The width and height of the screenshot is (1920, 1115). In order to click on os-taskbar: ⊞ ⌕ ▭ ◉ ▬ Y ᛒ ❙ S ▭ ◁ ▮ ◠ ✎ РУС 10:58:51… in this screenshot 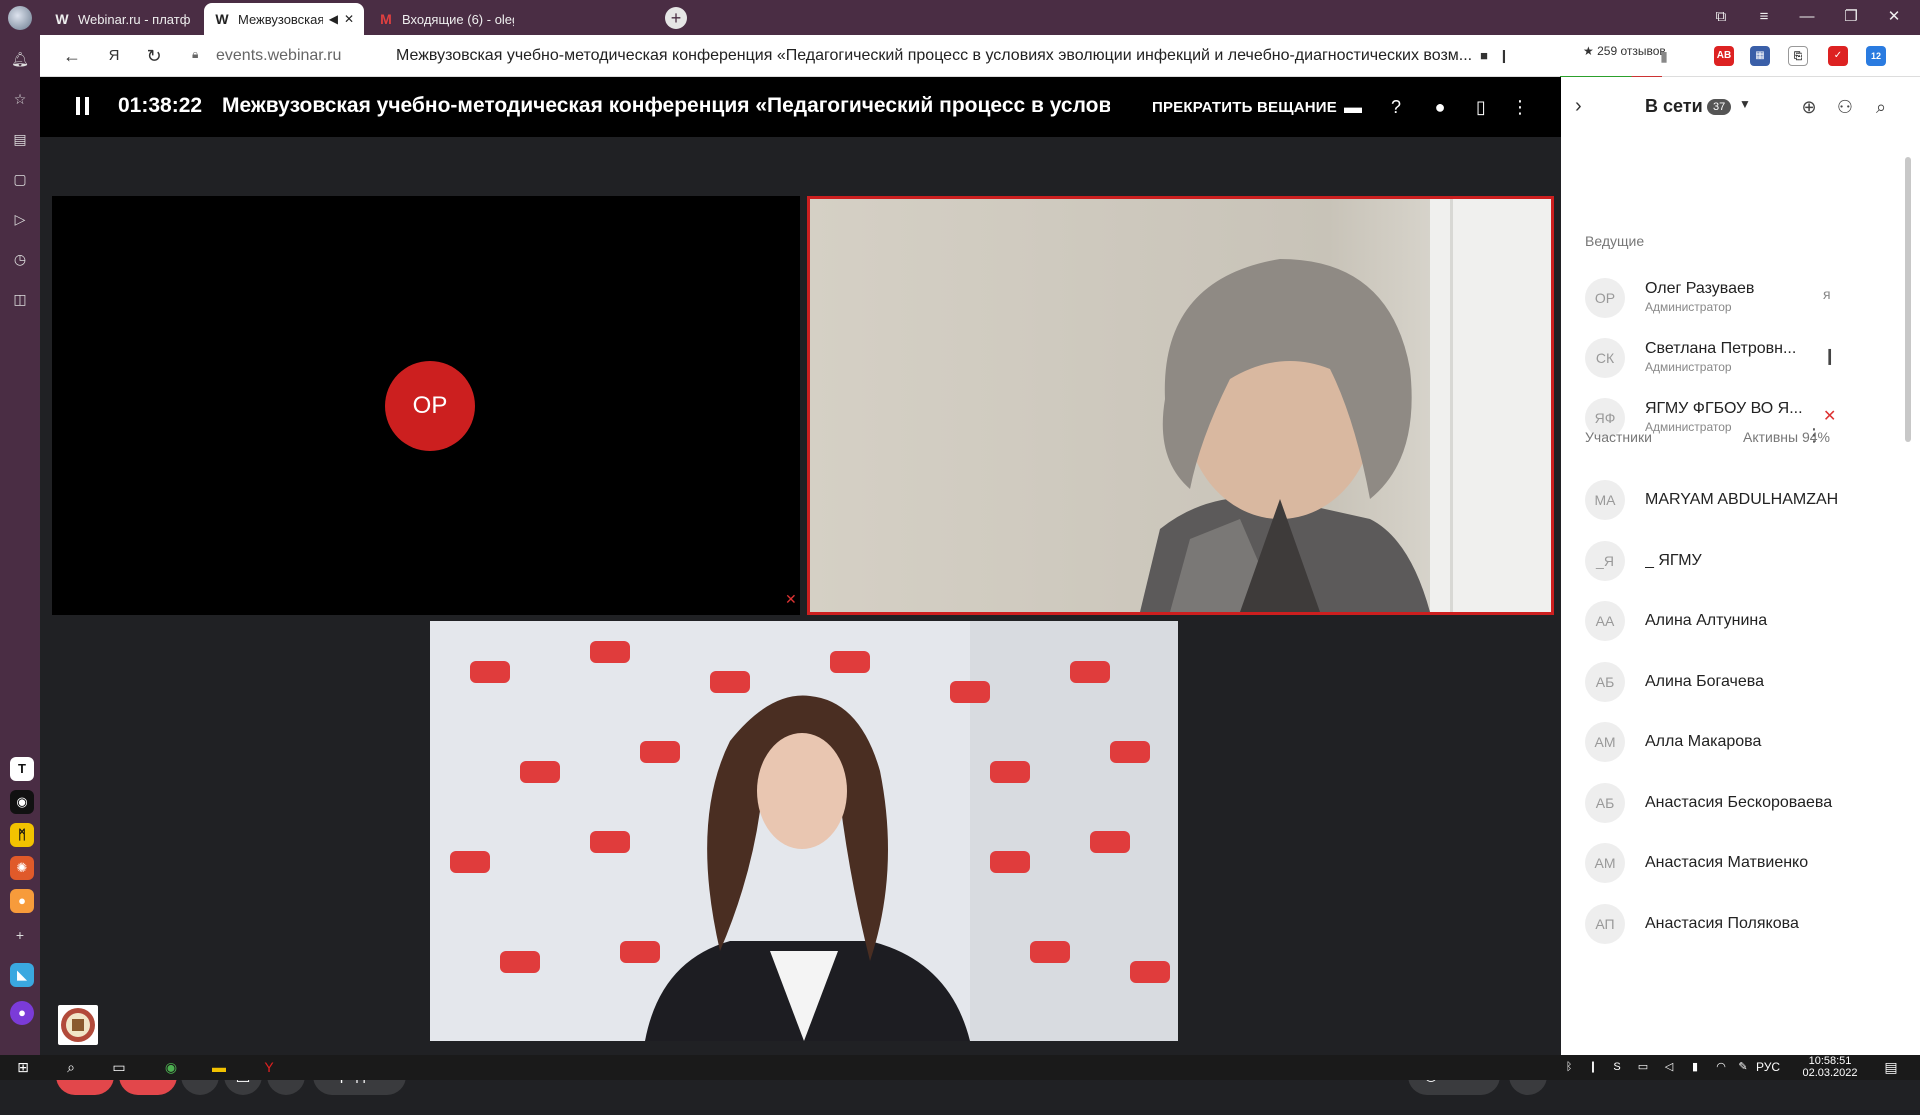, I will do `click(960, 1067)`.